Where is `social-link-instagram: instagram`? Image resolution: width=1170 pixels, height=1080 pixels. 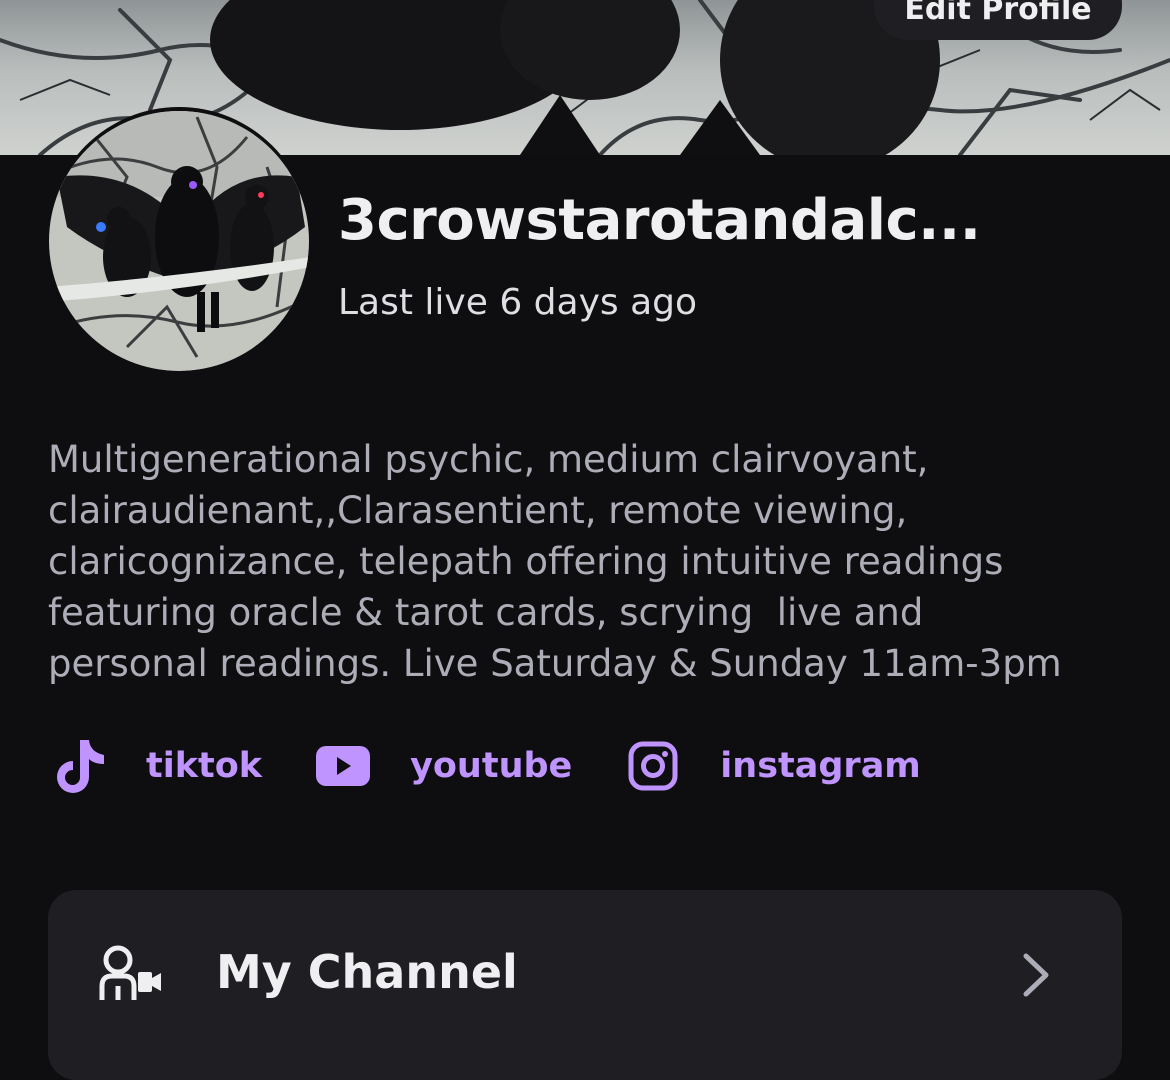 social-link-instagram: instagram is located at coordinates (771, 766).